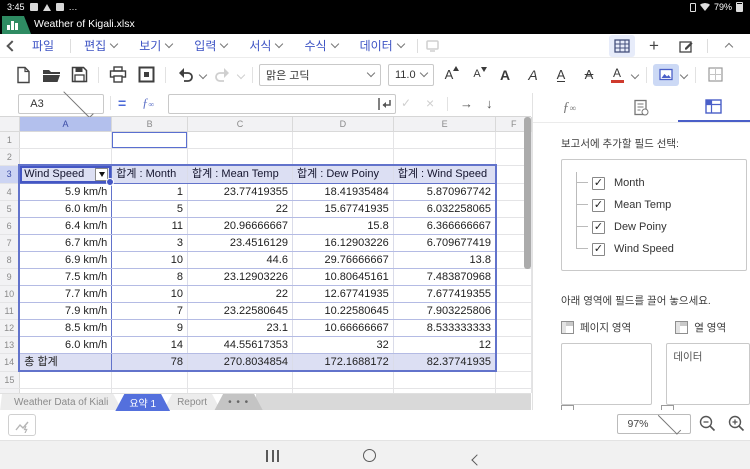  Describe the element at coordinates (65, 226) in the screenshot. I see `cell: 6.4 km/h` at that location.